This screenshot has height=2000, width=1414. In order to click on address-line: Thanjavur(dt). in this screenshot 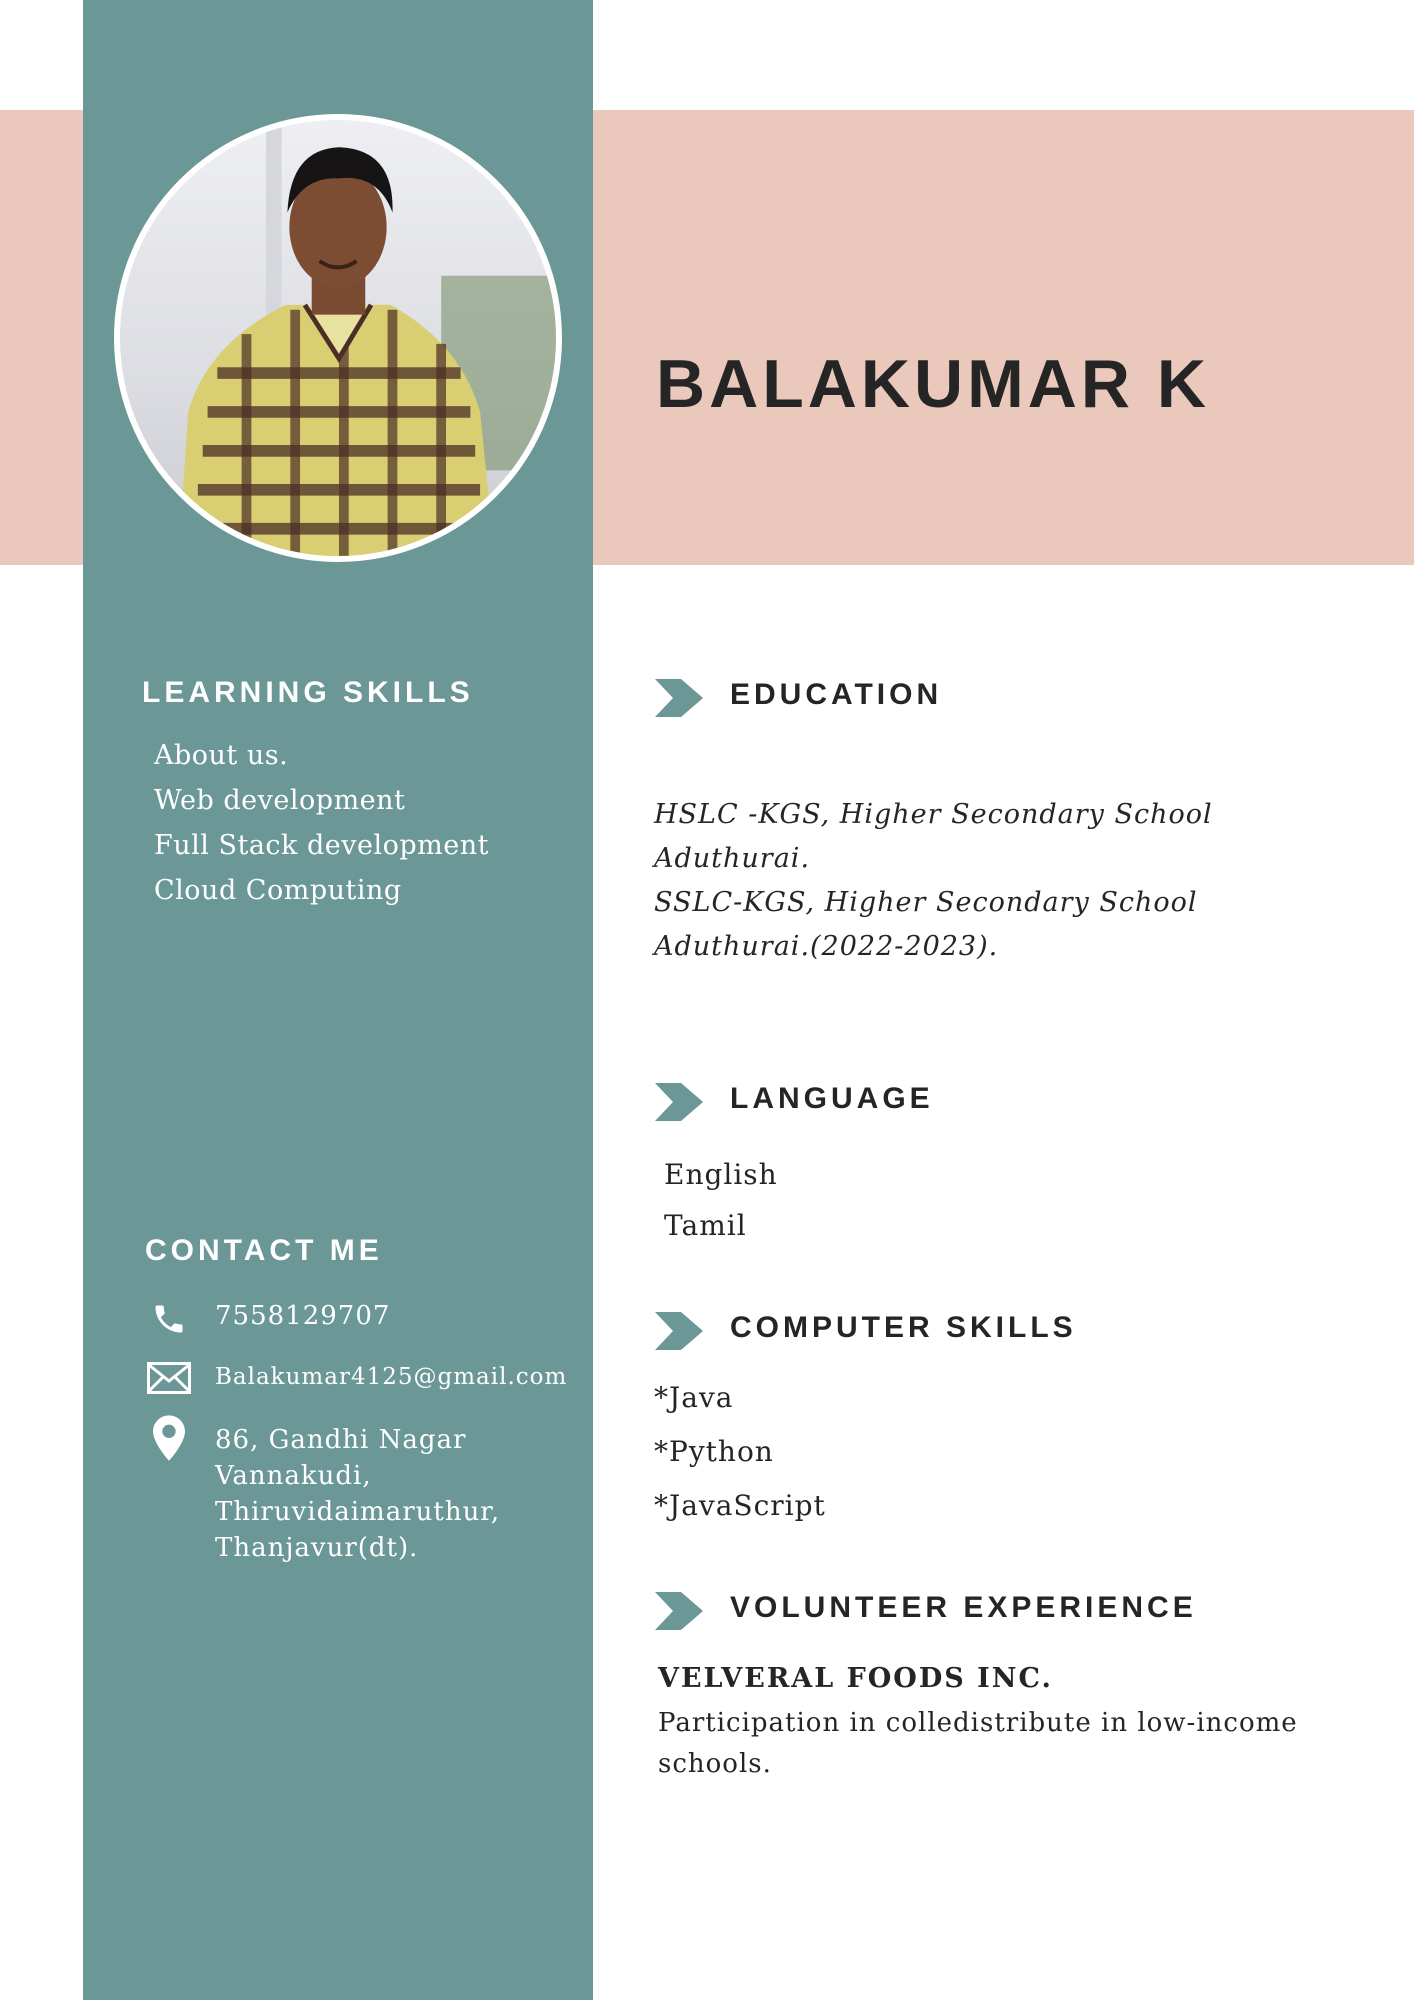, I will do `click(317, 1548)`.